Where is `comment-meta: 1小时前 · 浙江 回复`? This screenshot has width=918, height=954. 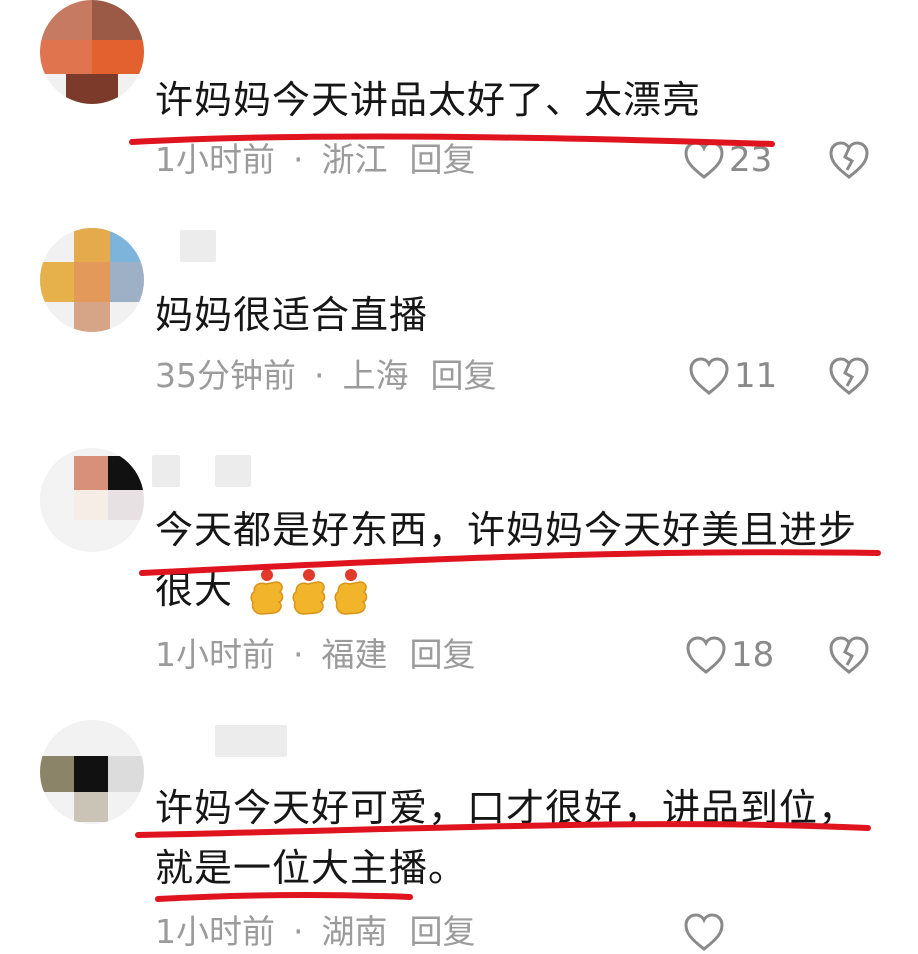
comment-meta: 1小时前 · 浙江 回复 is located at coordinates (315, 160).